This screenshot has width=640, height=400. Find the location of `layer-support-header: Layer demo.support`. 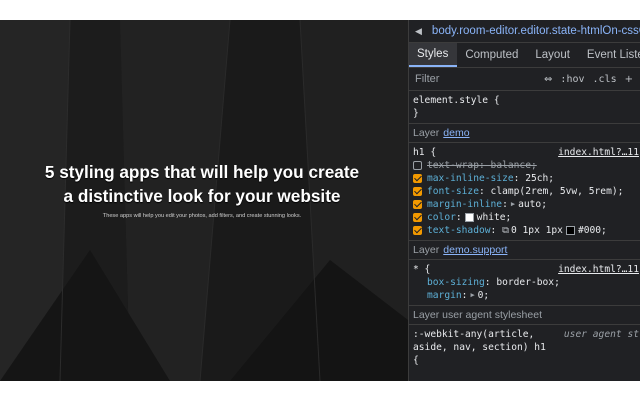

layer-support-header: Layer demo.support is located at coordinates (524, 250).